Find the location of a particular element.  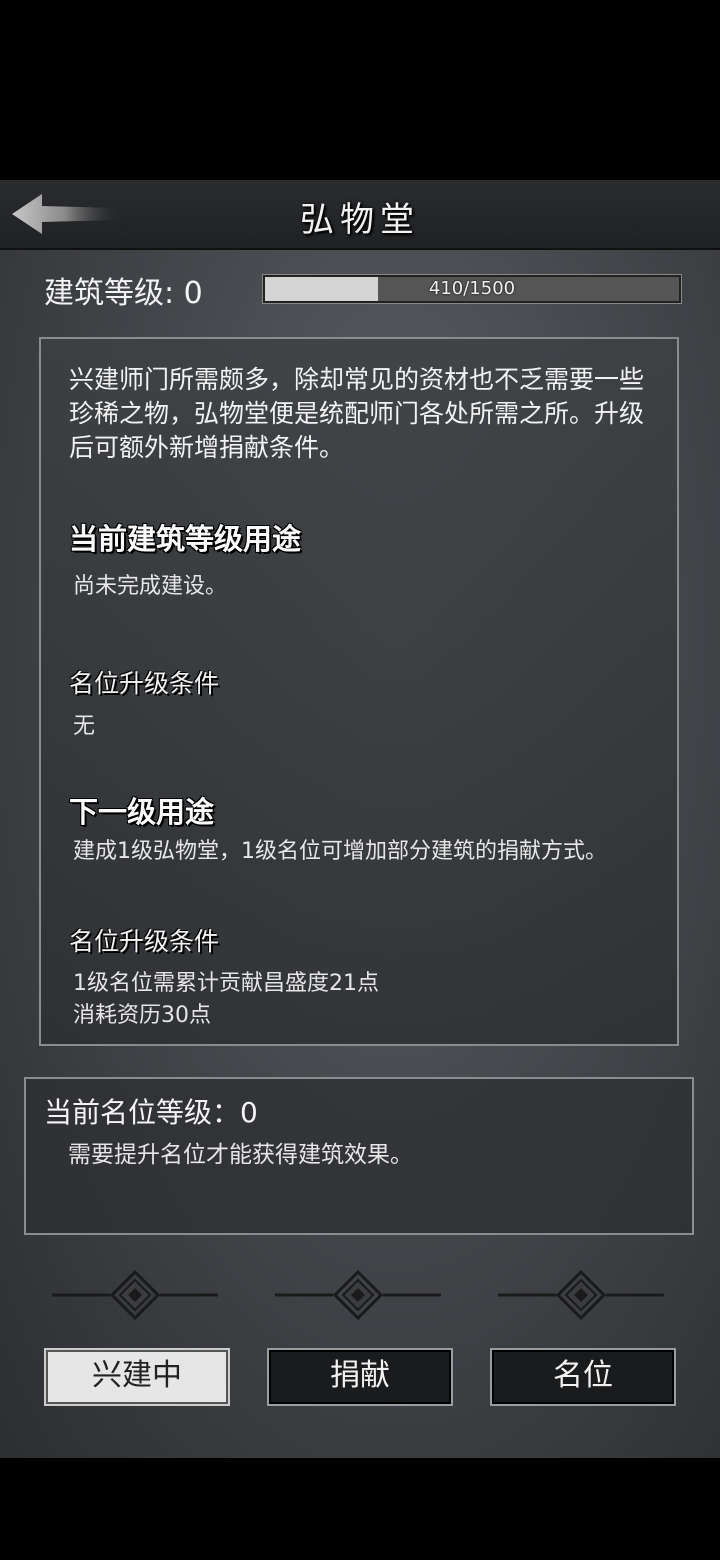

current-usage-text: 尚未完成建设。 is located at coordinates (150, 586).